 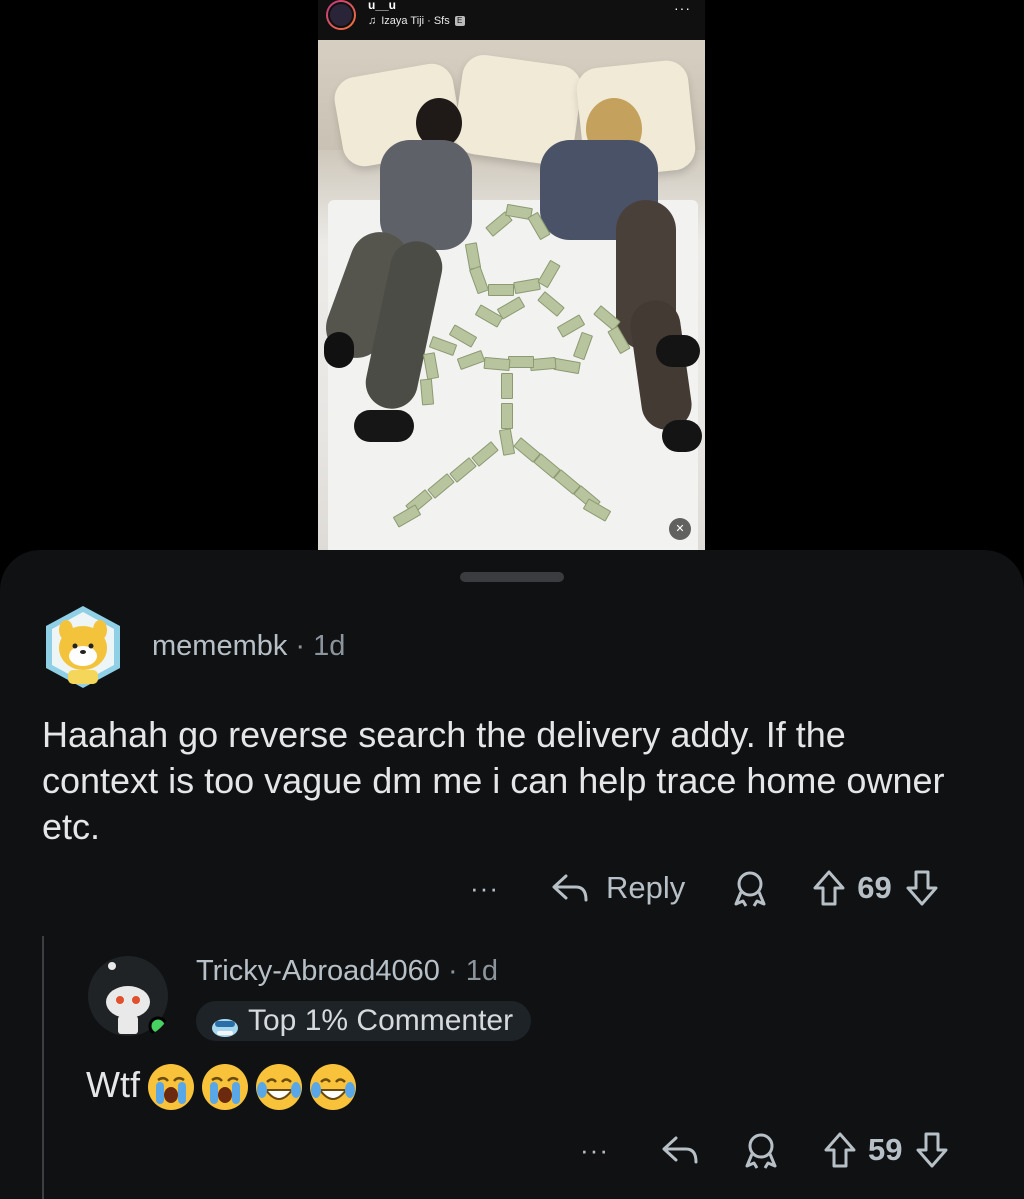 I want to click on comment-actions: ··· Reply 69, so click(x=705, y=888).